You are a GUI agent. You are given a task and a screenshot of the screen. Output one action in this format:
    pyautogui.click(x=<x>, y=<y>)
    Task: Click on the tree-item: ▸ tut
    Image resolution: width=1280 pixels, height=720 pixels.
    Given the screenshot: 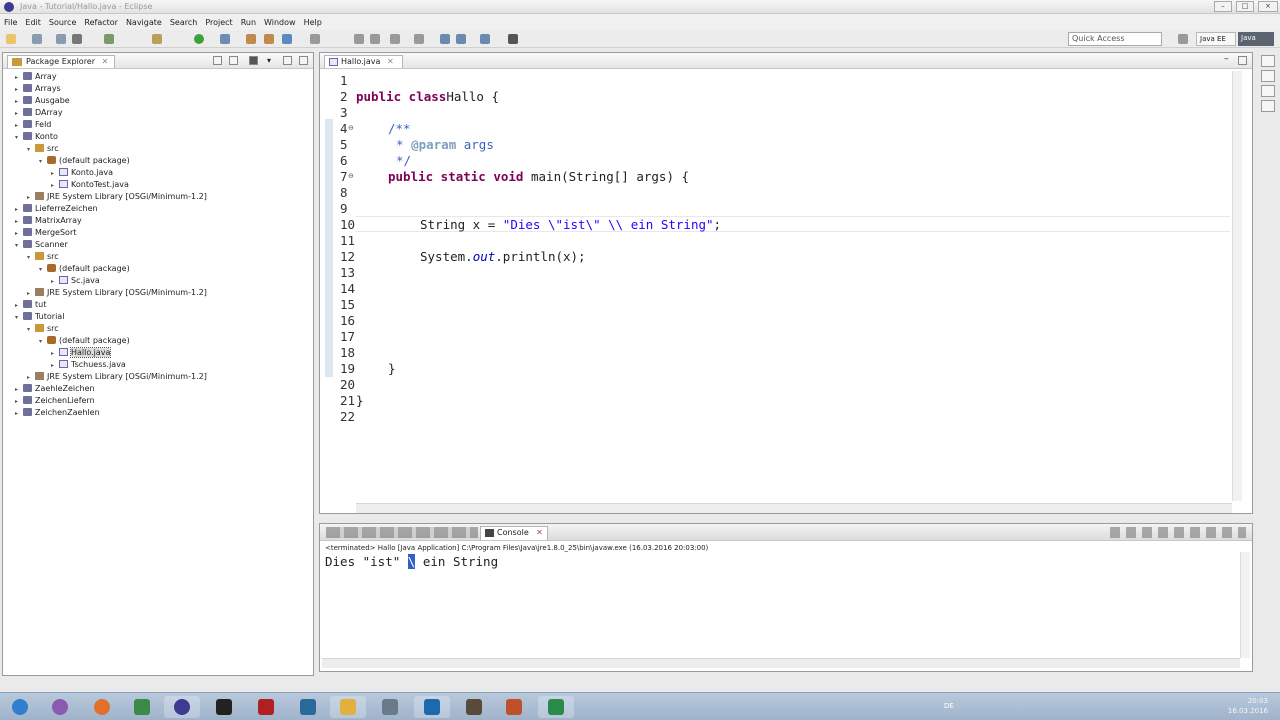 What is the action you would take?
    pyautogui.click(x=30, y=305)
    